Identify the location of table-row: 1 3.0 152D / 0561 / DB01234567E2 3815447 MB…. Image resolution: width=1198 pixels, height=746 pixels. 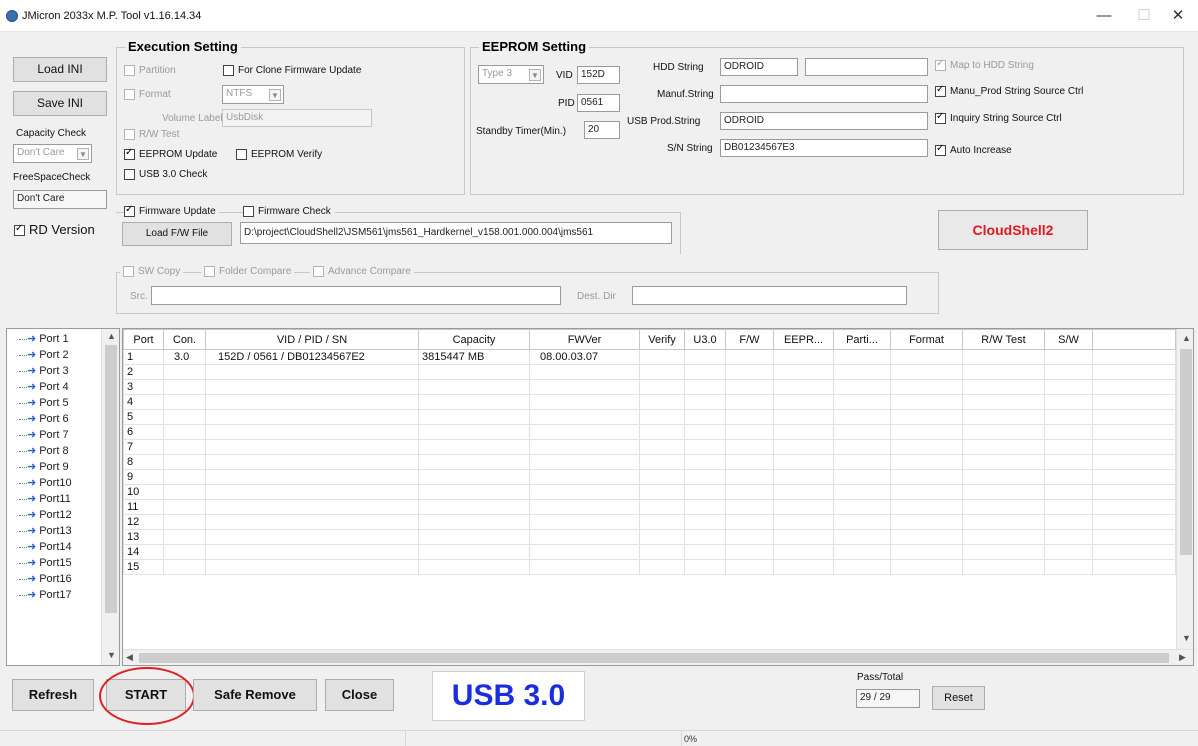
(649, 357).